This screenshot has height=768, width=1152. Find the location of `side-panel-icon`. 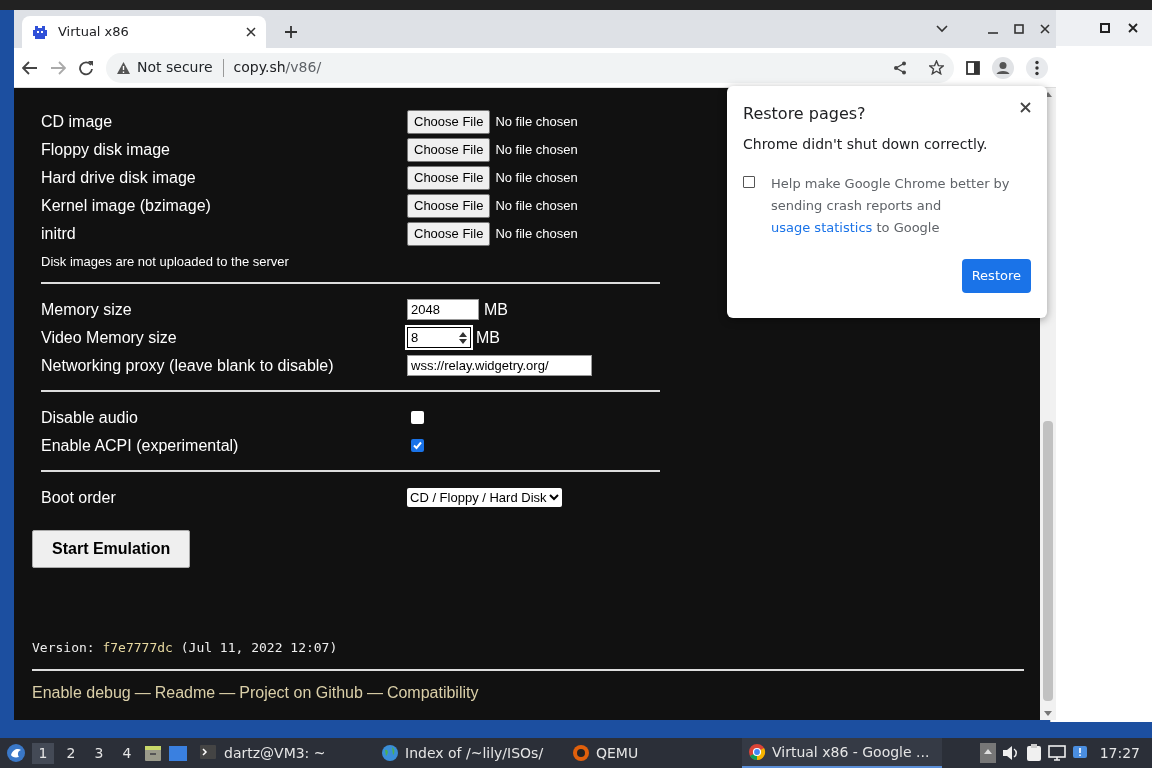

side-panel-icon is located at coordinates (973, 67).